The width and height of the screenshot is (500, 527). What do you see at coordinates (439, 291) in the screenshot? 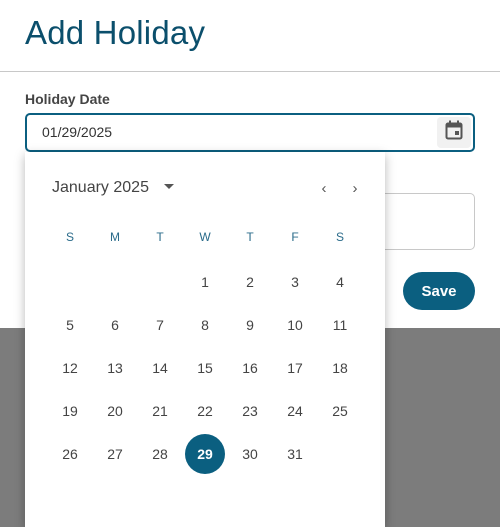
I see `save-button: Save` at bounding box center [439, 291].